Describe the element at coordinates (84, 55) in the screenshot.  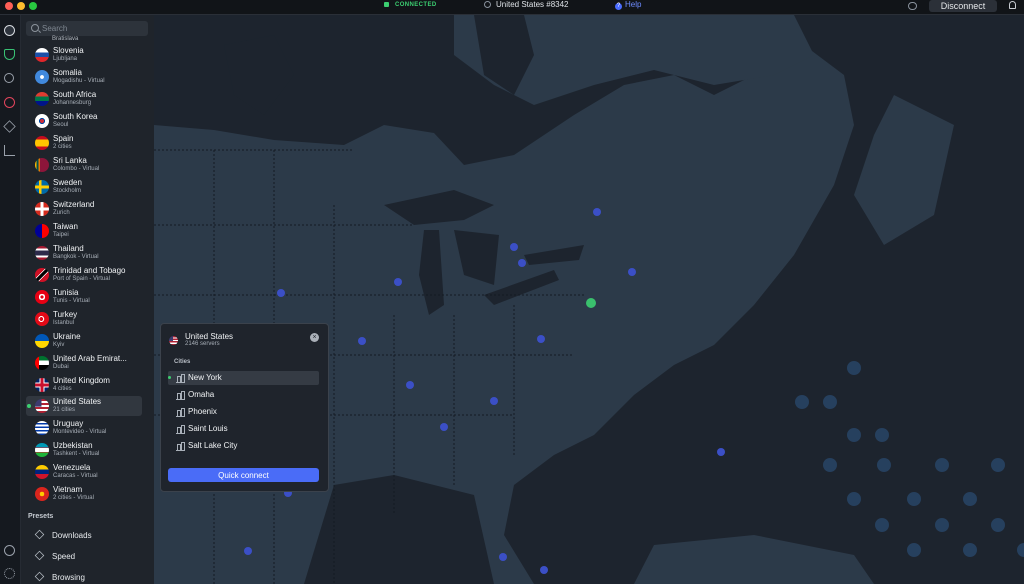
I see `country-item-slovenia: Slovenia Ljubljana` at that location.